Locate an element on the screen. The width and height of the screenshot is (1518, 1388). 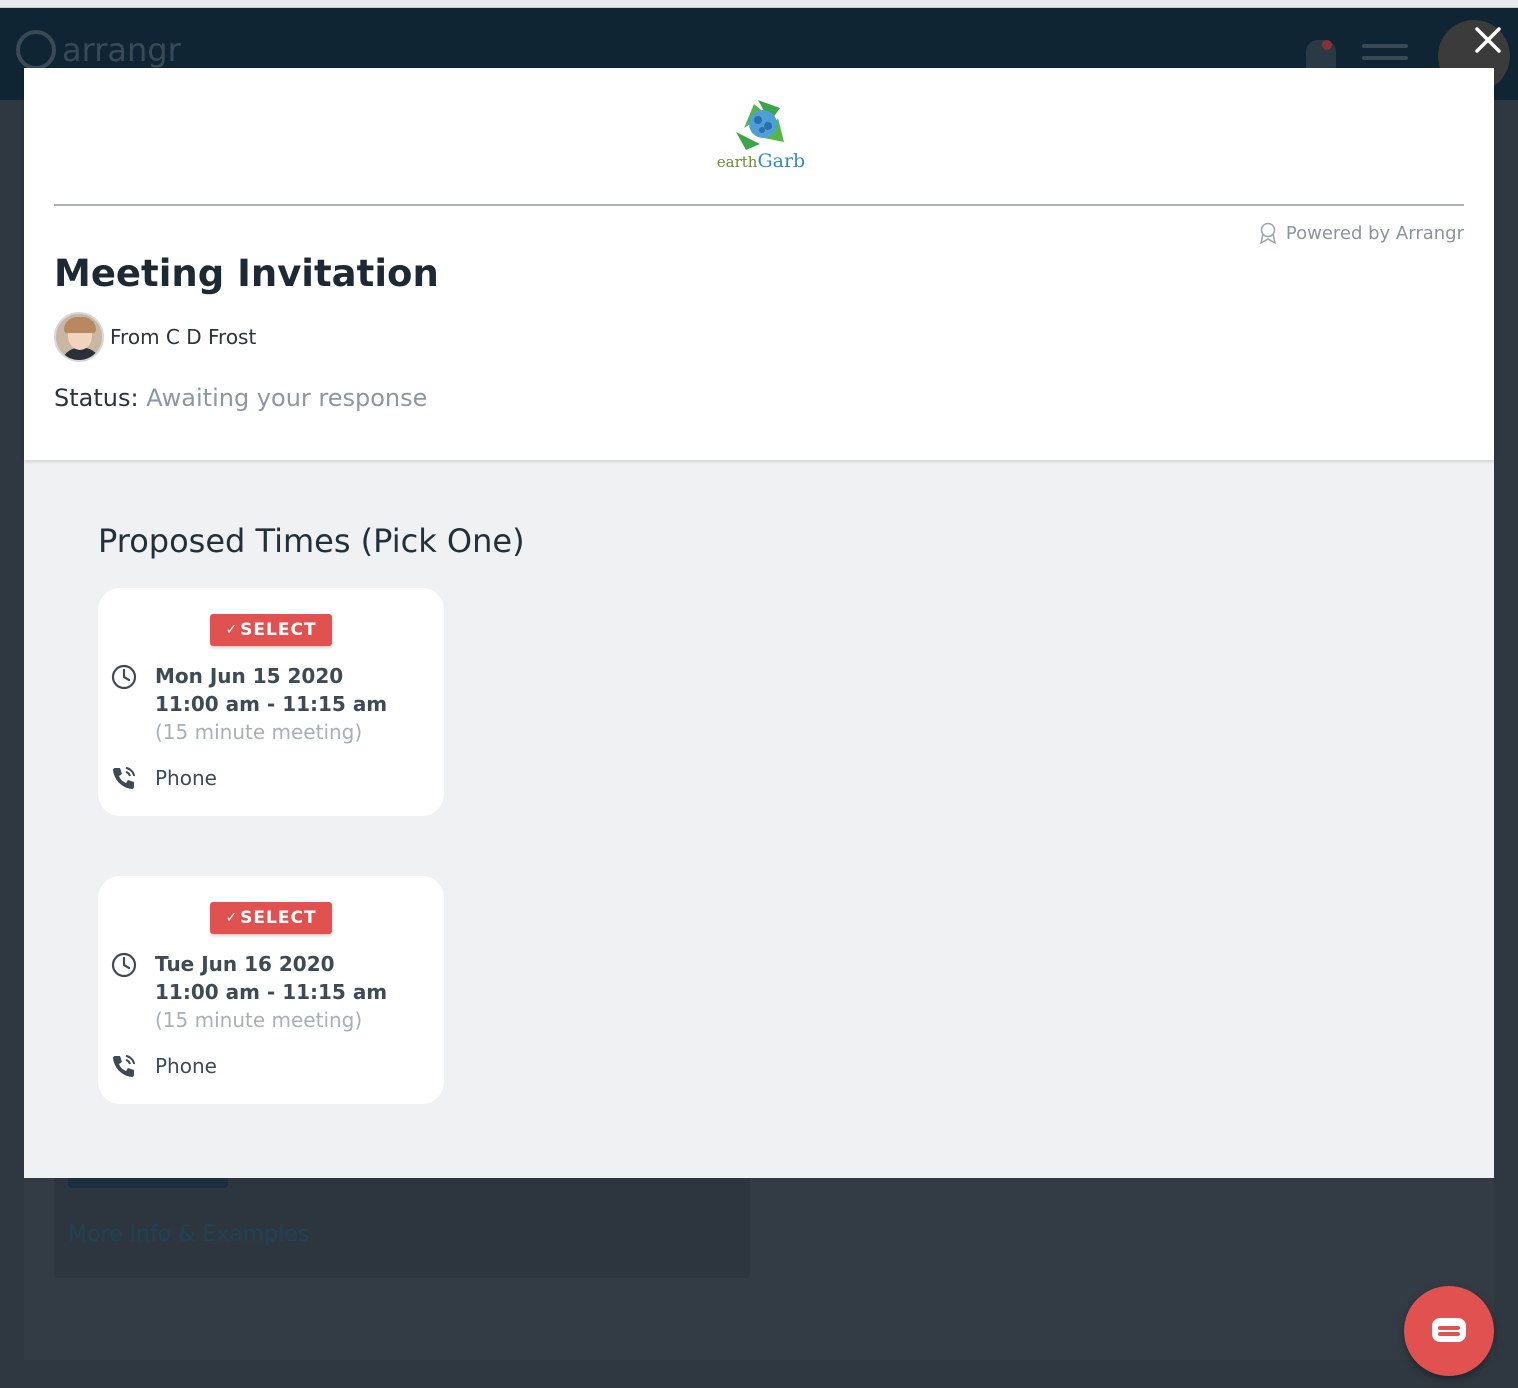
brand-name: earthGarb is located at coordinates (761, 161).